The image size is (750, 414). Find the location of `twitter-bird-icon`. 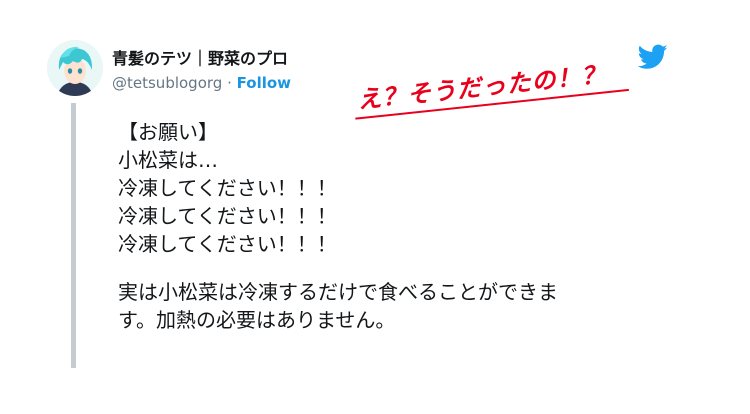

twitter-bird-icon is located at coordinates (652, 57).